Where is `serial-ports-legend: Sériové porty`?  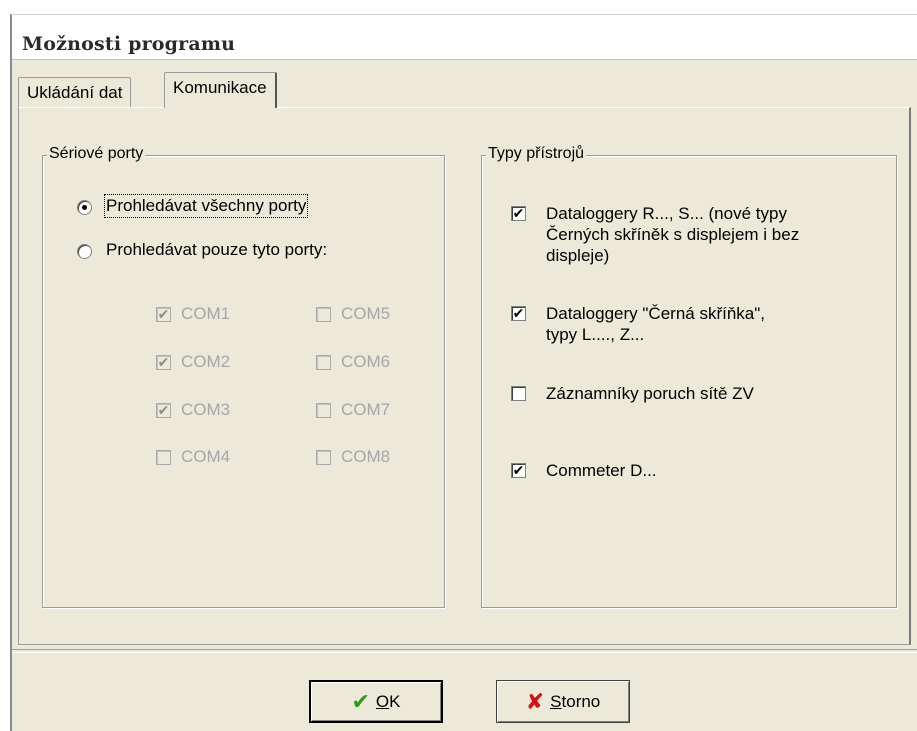
serial-ports-legend: Sériové porty is located at coordinates (96, 154).